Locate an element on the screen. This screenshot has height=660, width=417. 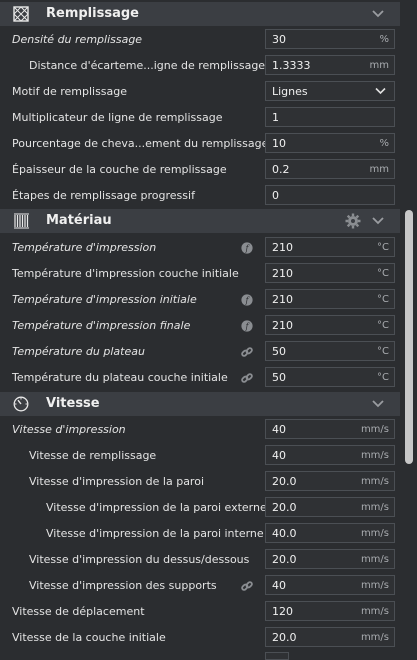
outer-wall-speed-field: 20.0 mm/s is located at coordinates (330, 507).